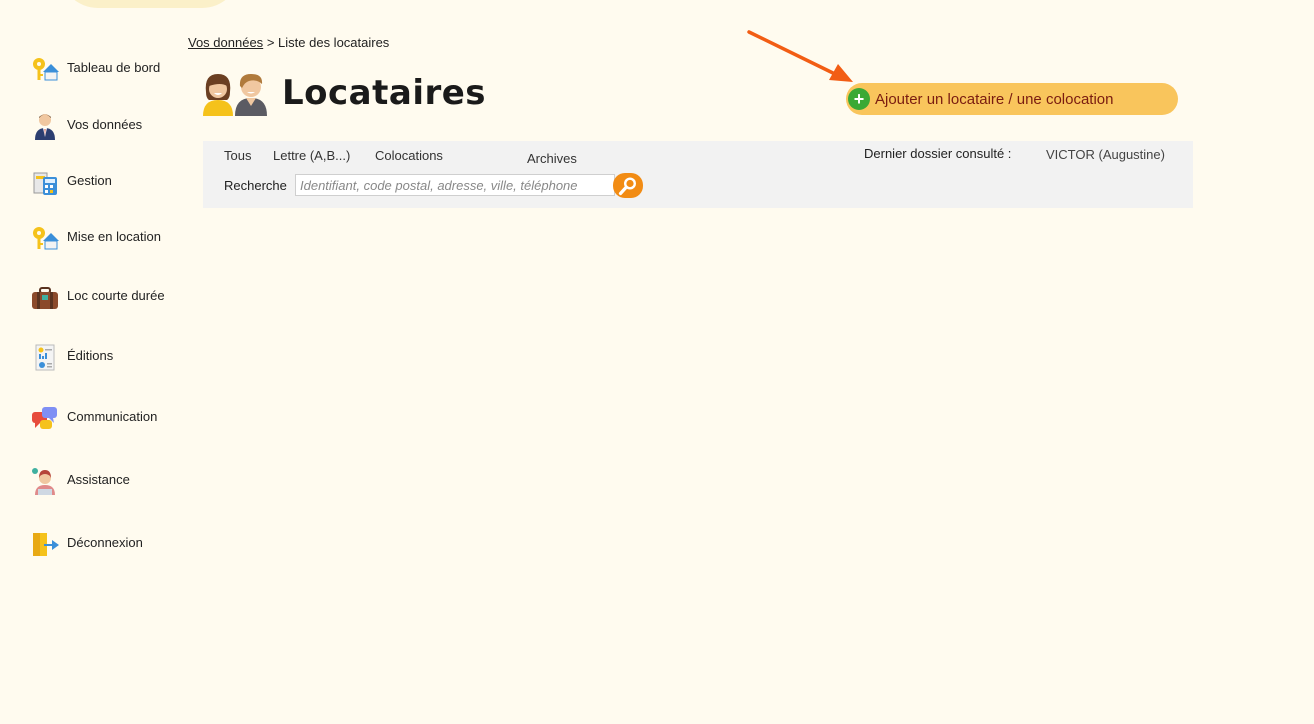 This screenshot has height=724, width=1314. I want to click on tab-tous: Tous, so click(237, 155).